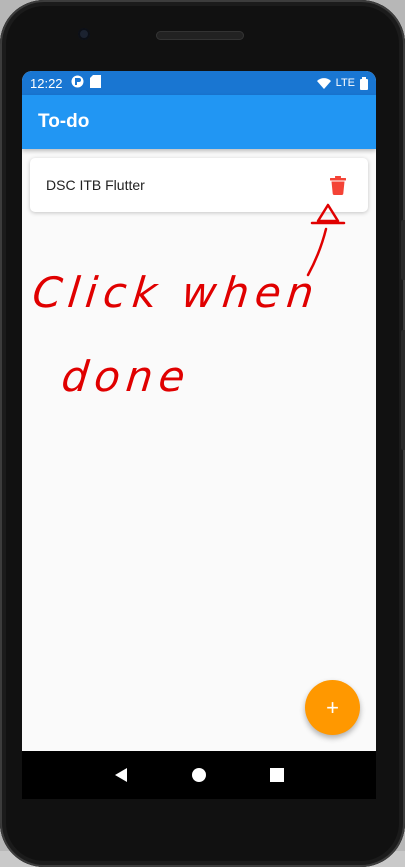  Describe the element at coordinates (46, 83) in the screenshot. I see `status-time: 12:22` at that location.